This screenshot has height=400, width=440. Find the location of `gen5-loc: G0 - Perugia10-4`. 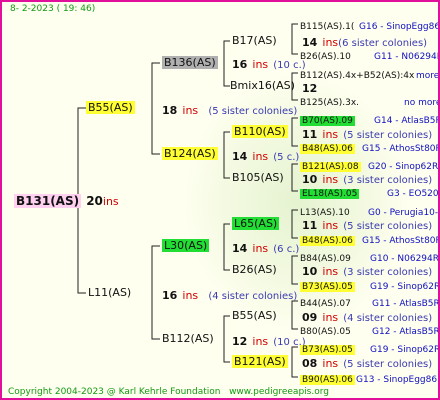

gen5-loc: G0 - Perugia10-4 is located at coordinates (404, 213).